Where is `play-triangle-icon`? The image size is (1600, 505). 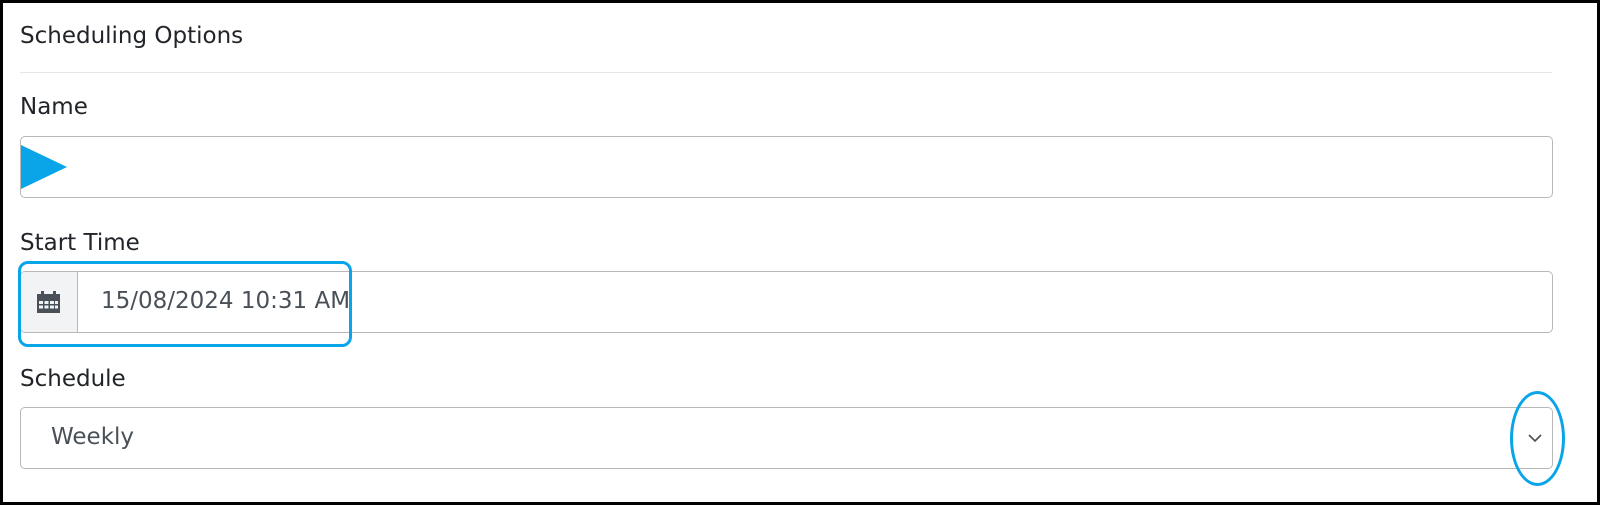
play-triangle-icon is located at coordinates (44, 167).